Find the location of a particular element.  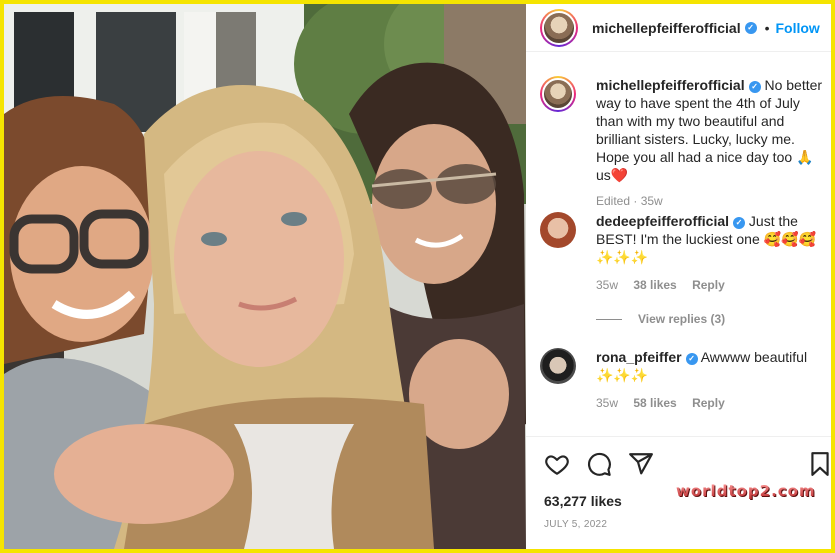

post-date: JULY 5, 2022 is located at coordinates (576, 524).